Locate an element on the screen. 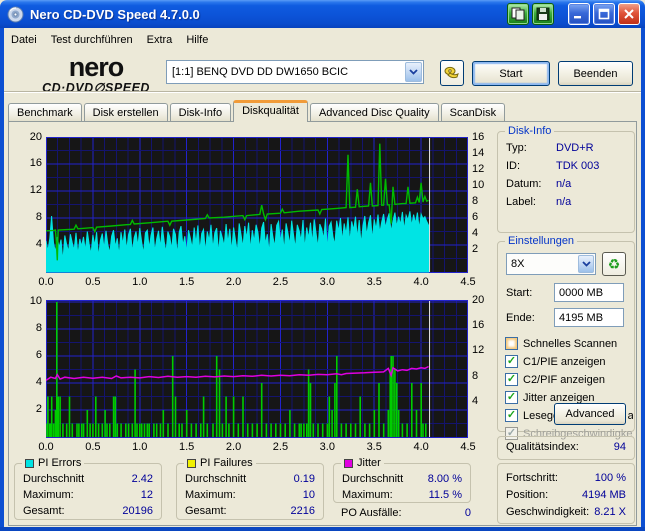 The height and width of the screenshot is (531, 645). end-field is located at coordinates (589, 317).